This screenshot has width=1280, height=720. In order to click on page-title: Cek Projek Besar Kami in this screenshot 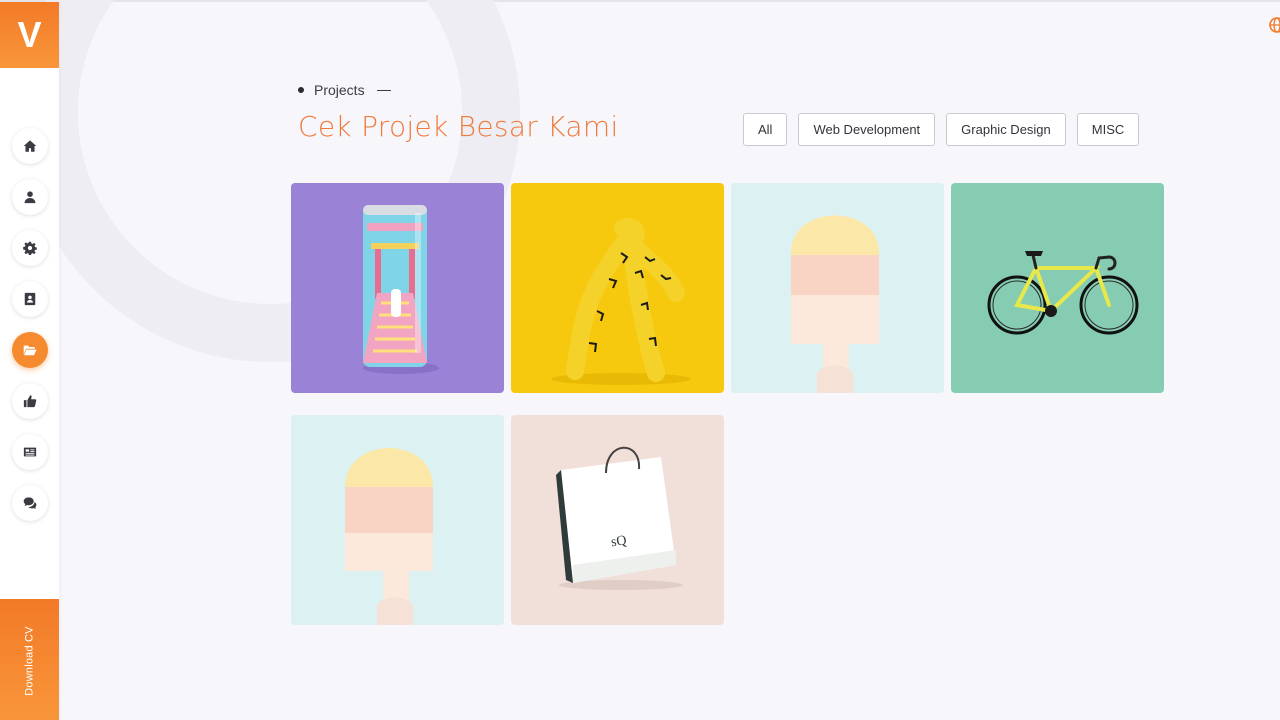, I will do `click(458, 126)`.